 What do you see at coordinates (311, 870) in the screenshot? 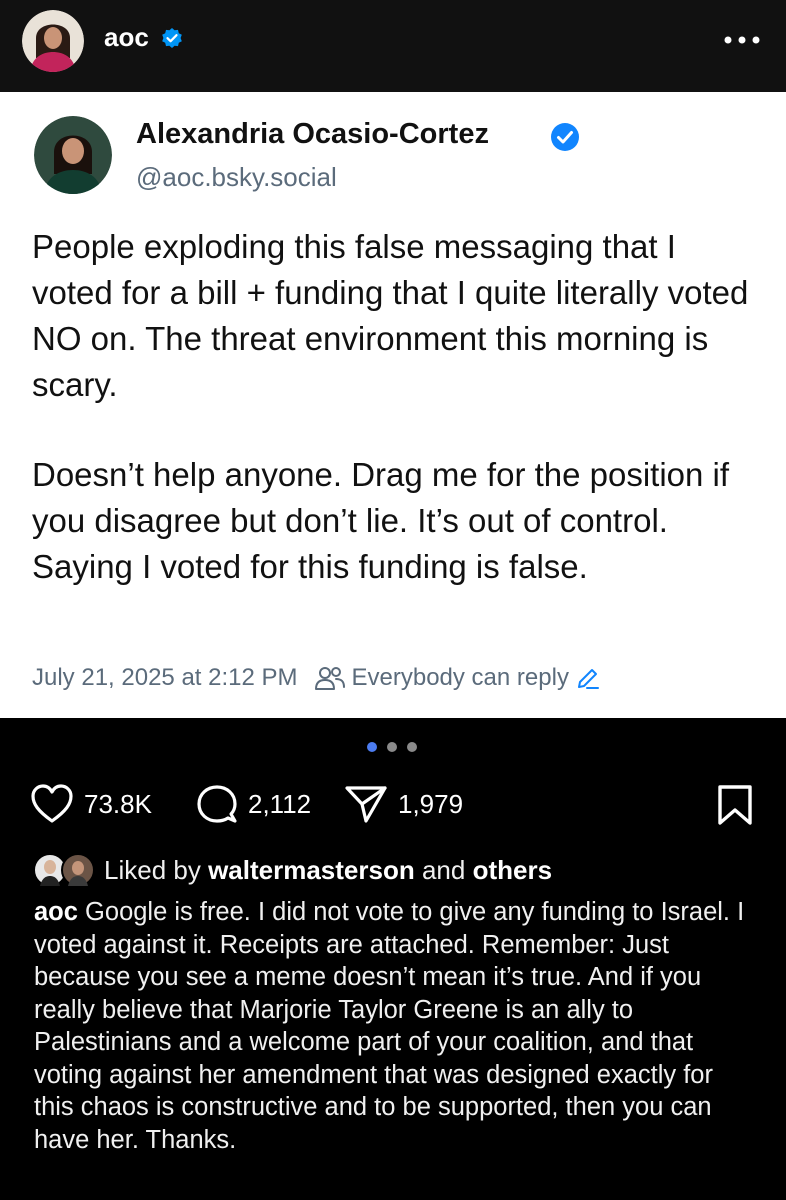
I see `liked-by-user: waltermasterson` at bounding box center [311, 870].